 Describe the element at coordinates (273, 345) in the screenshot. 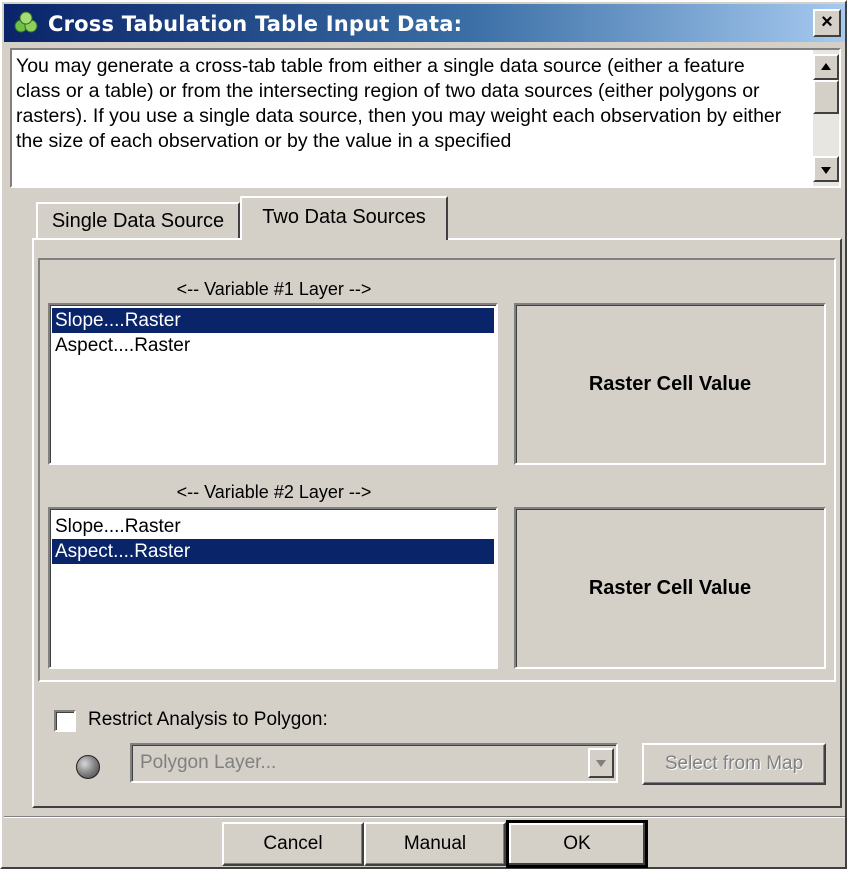

I see `variable1-item-aspect: Aspect....Raster` at that location.